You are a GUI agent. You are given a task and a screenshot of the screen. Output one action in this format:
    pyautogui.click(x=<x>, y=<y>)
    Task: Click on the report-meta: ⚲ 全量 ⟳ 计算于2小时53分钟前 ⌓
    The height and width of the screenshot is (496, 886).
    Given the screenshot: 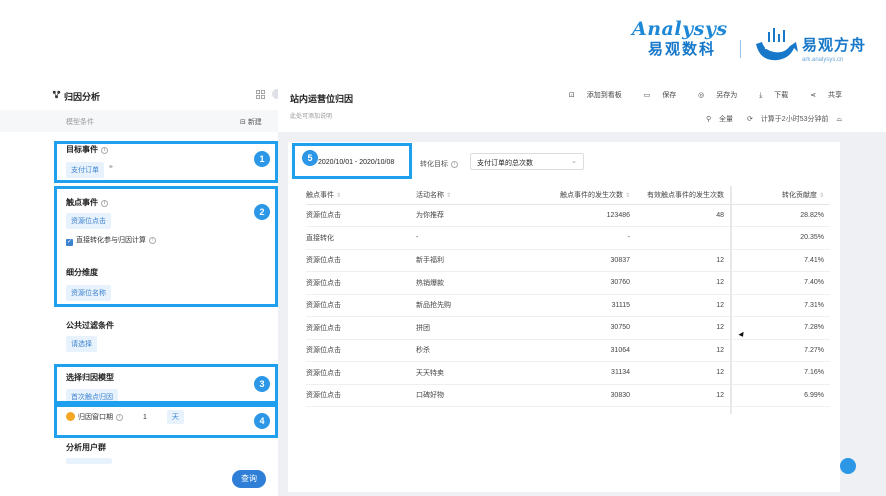 What is the action you would take?
    pyautogui.click(x=768, y=119)
    